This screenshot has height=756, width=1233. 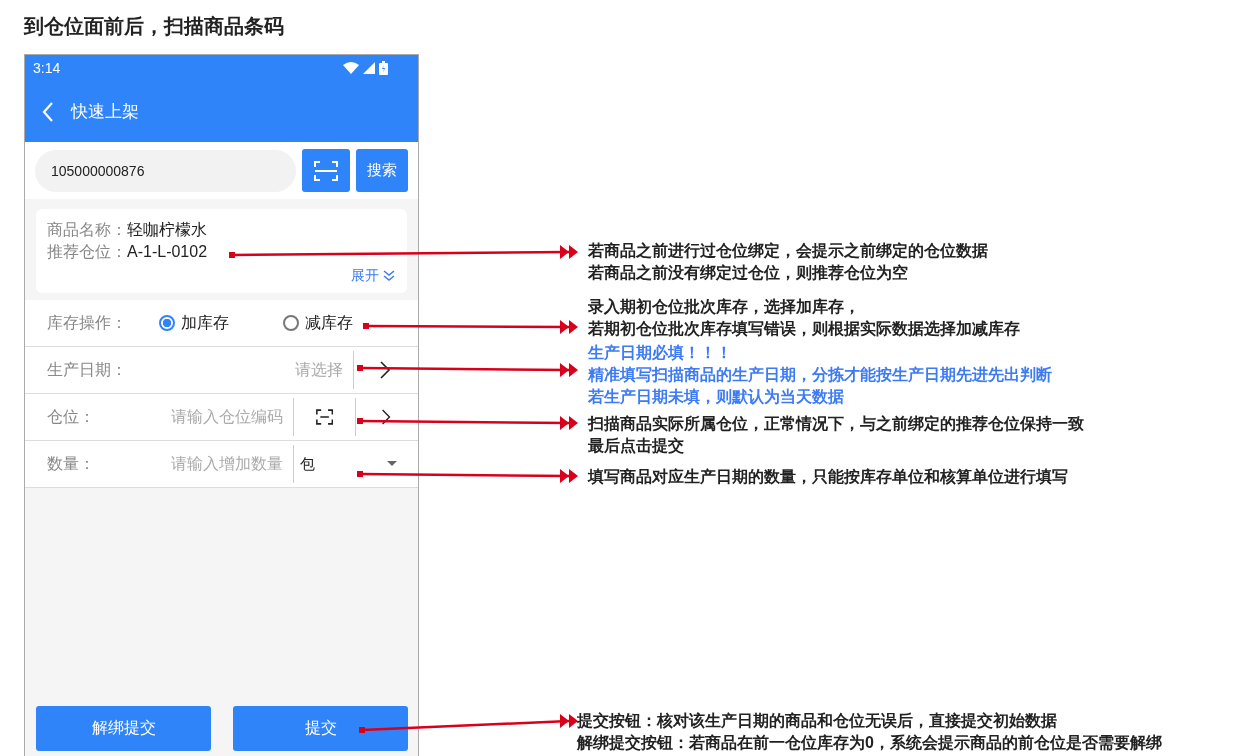 What do you see at coordinates (47, 68) in the screenshot?
I see `status-time: 3:14` at bounding box center [47, 68].